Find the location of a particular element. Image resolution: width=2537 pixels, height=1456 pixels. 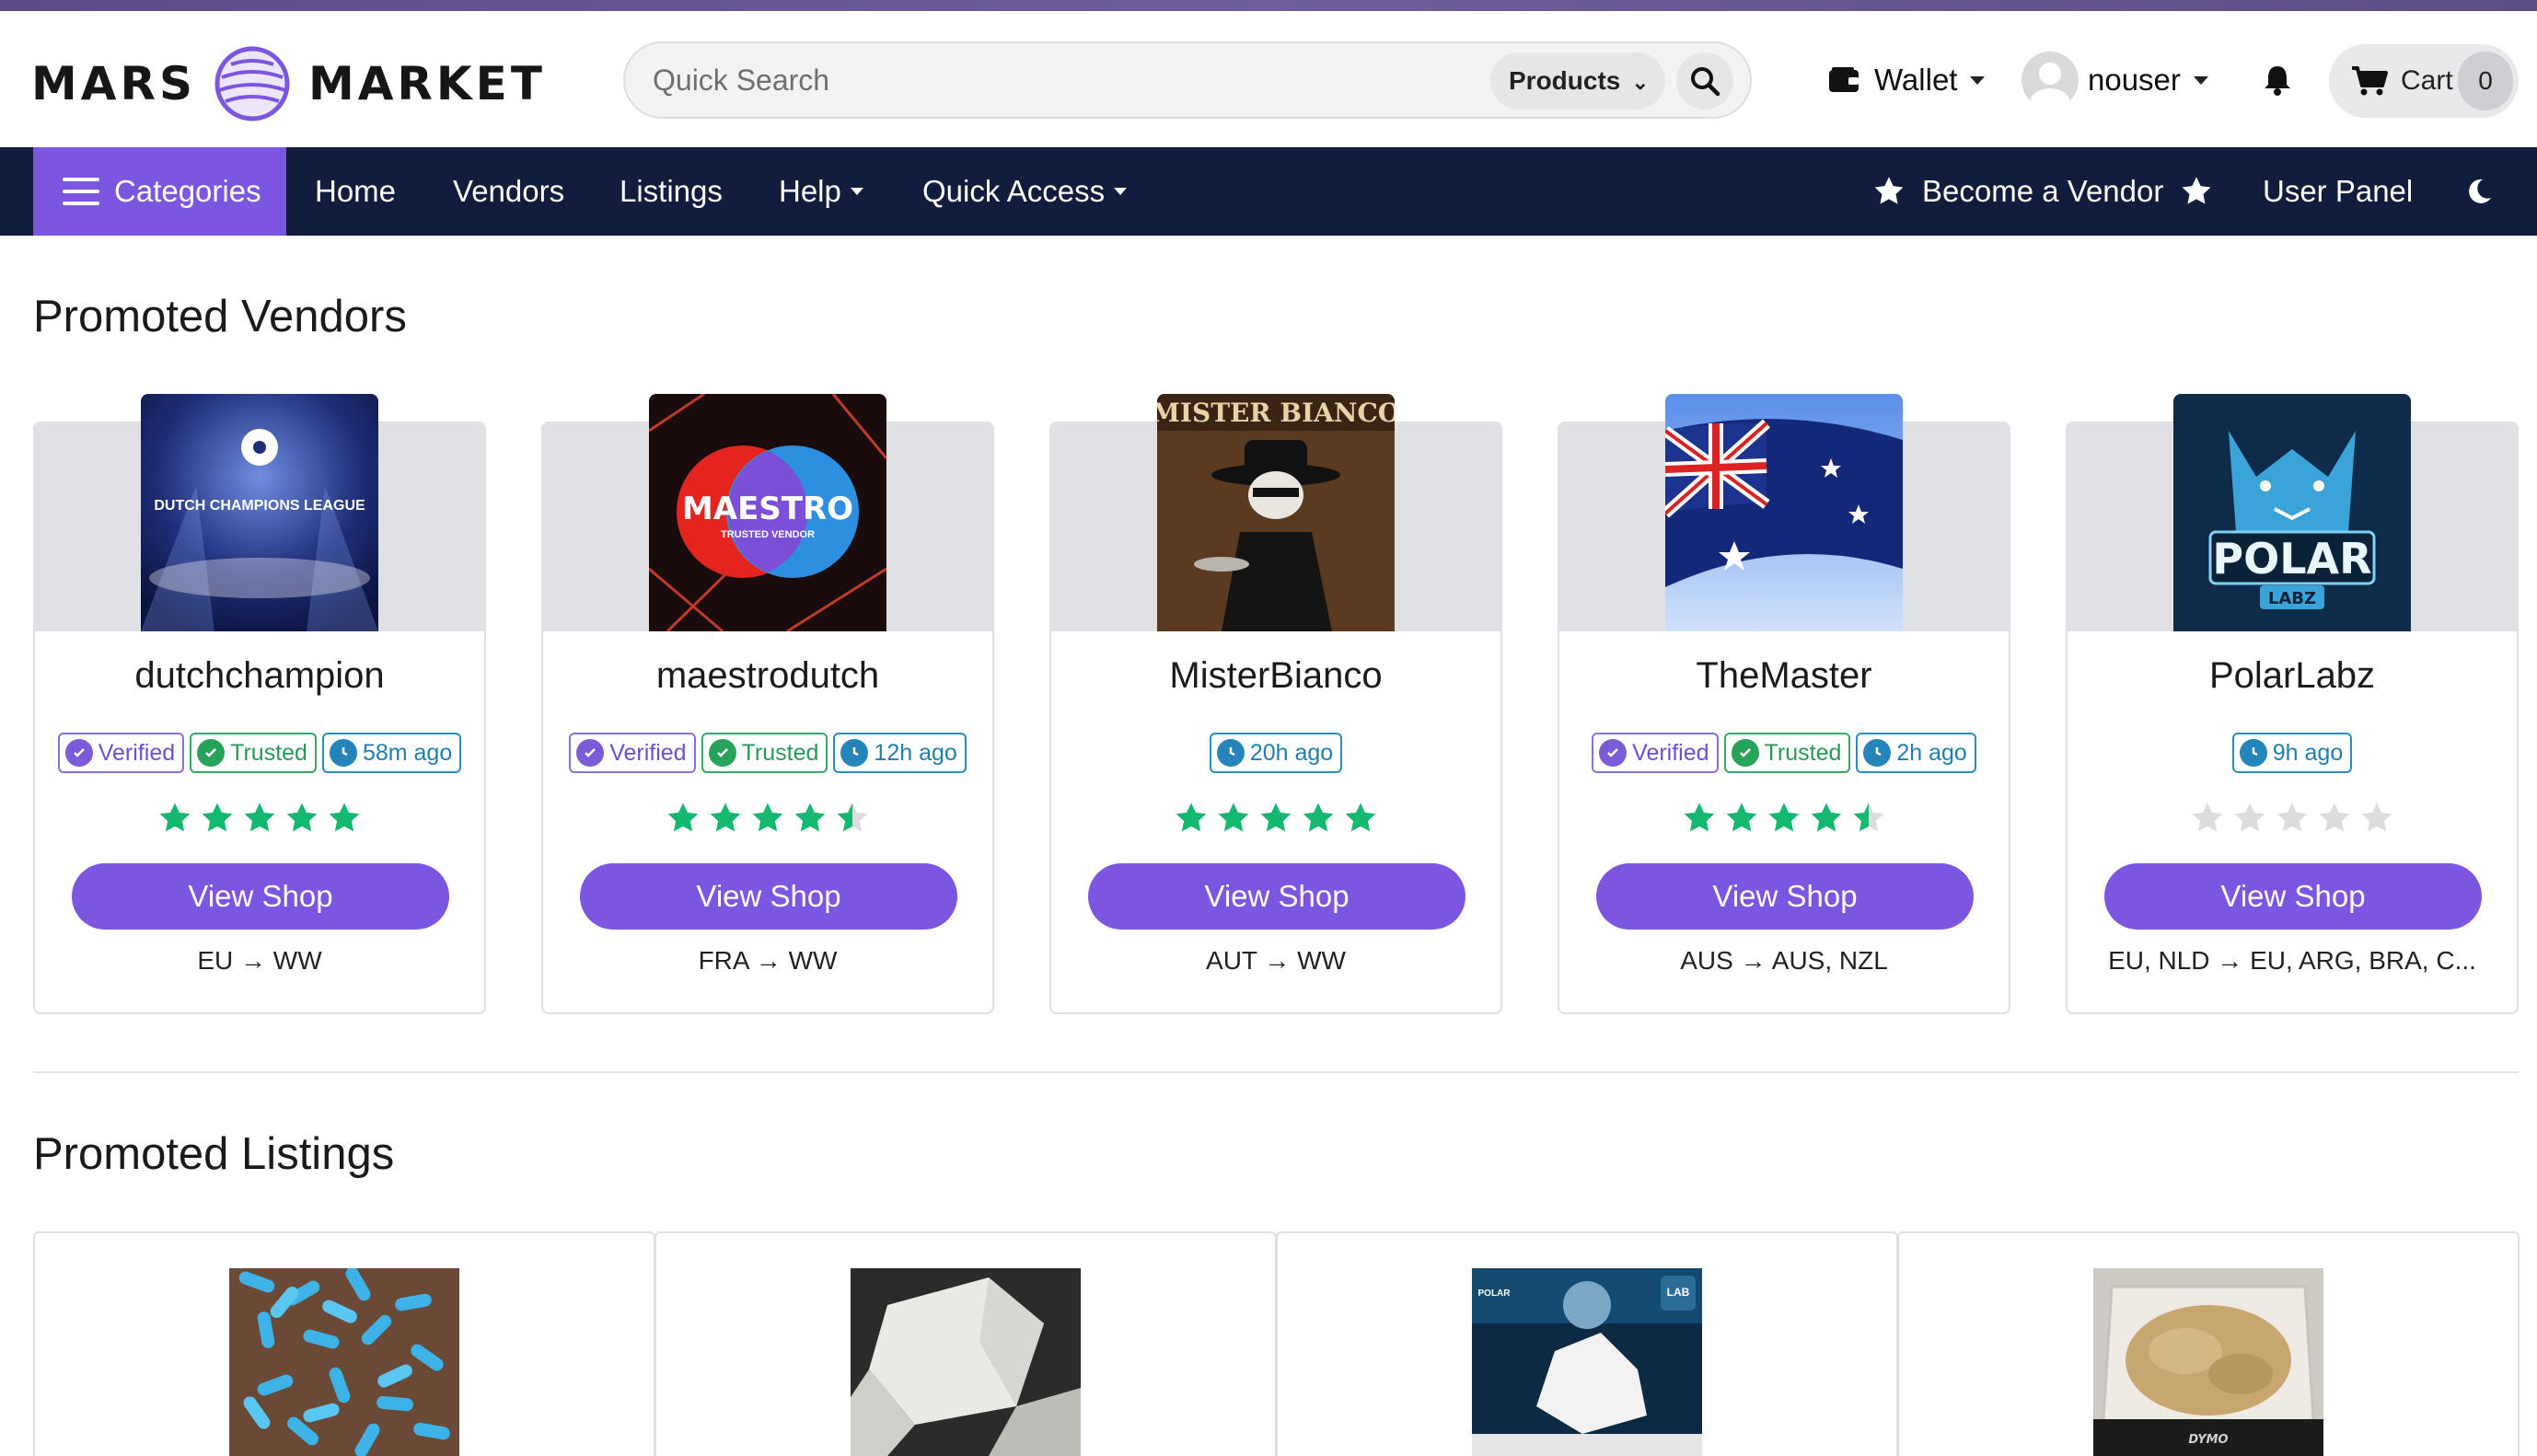

caret-down-icon is located at coordinates (856, 191).